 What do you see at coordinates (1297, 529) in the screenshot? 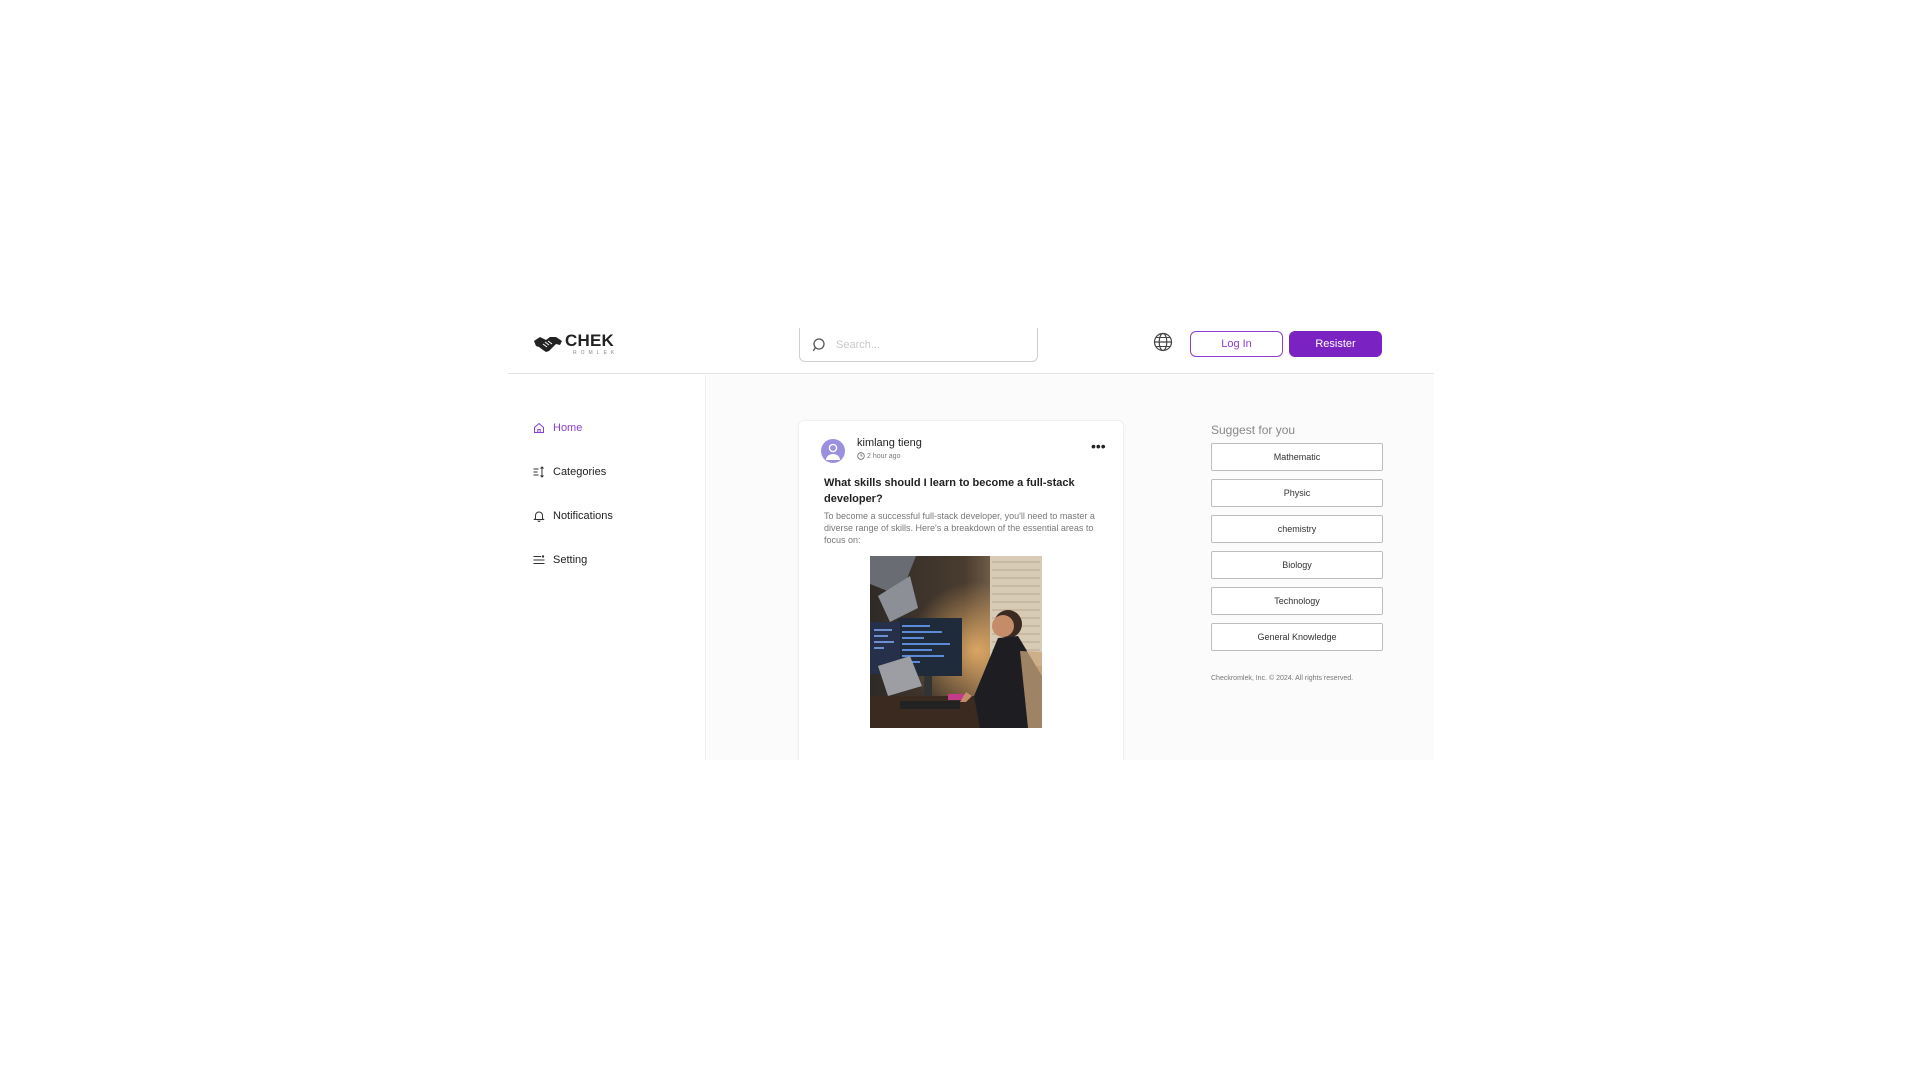
I see `suggest-tag-chemistry: chemistry` at bounding box center [1297, 529].